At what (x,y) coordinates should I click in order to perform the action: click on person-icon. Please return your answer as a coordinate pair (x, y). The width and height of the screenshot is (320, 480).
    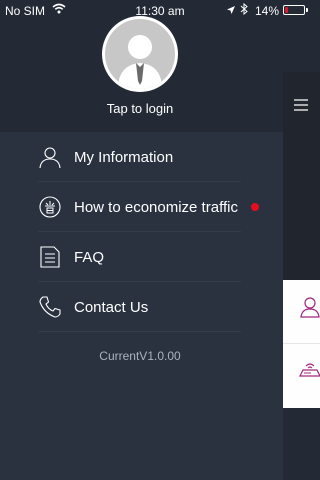
    Looking at the image, I should click on (50, 157).